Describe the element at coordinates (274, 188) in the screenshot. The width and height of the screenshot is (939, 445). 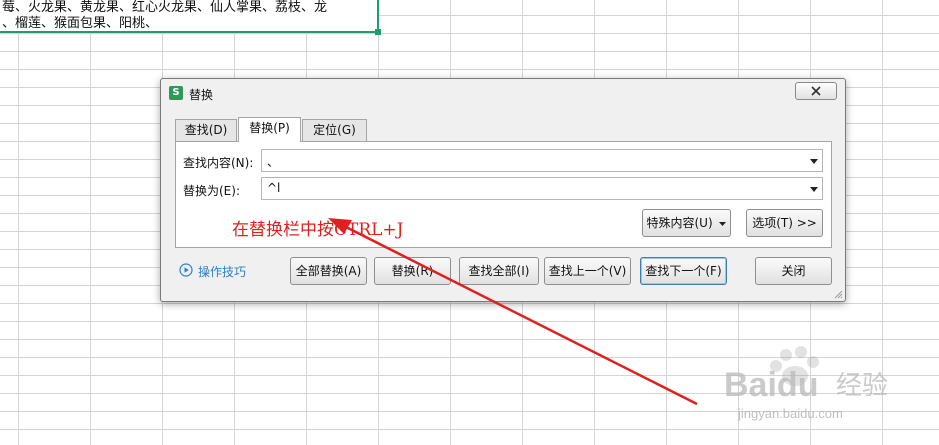
I see `replace-value: ^l` at that location.